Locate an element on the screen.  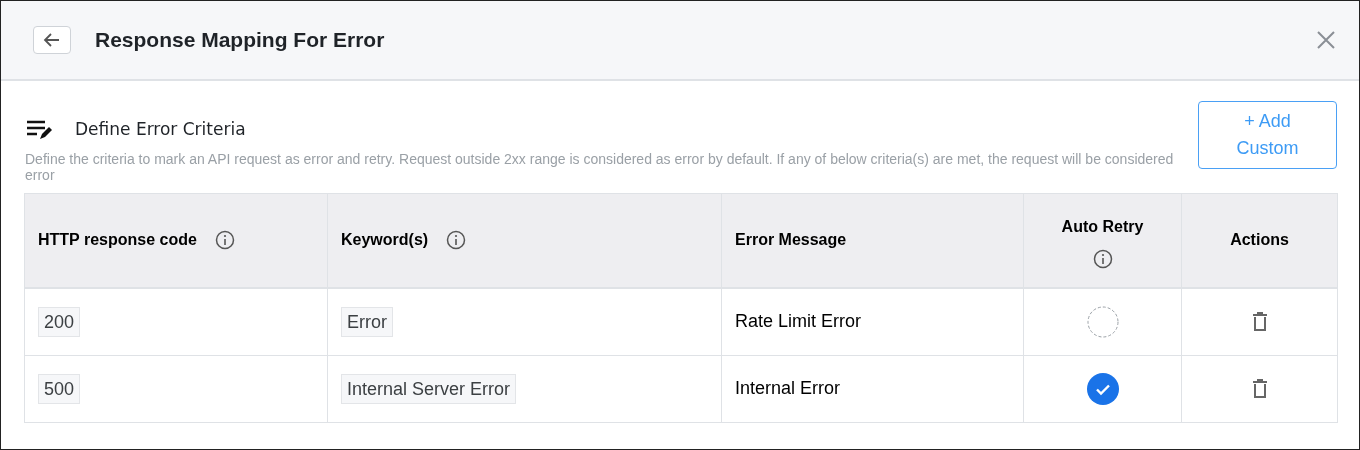
edit-list-icon is located at coordinates (39, 129).